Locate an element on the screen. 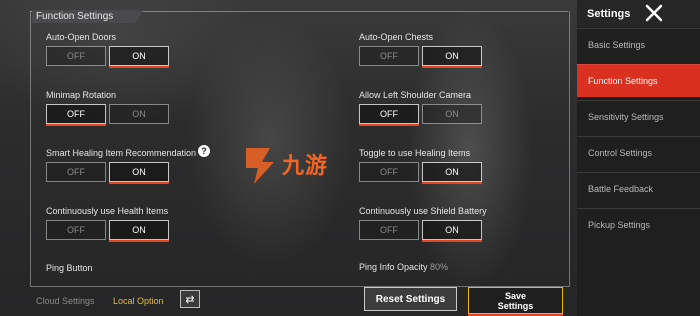 Image resolution: width=700 pixels, height=316 pixels. sidebar-item-pickup-settings: Pickup Settings is located at coordinates (638, 224).